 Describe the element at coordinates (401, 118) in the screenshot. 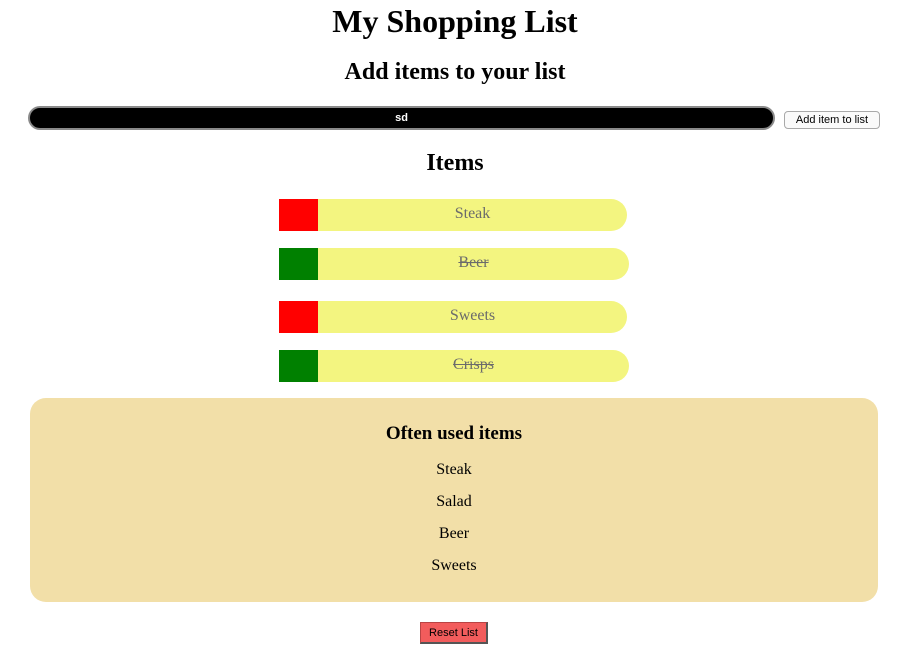

I see `item-input` at that location.